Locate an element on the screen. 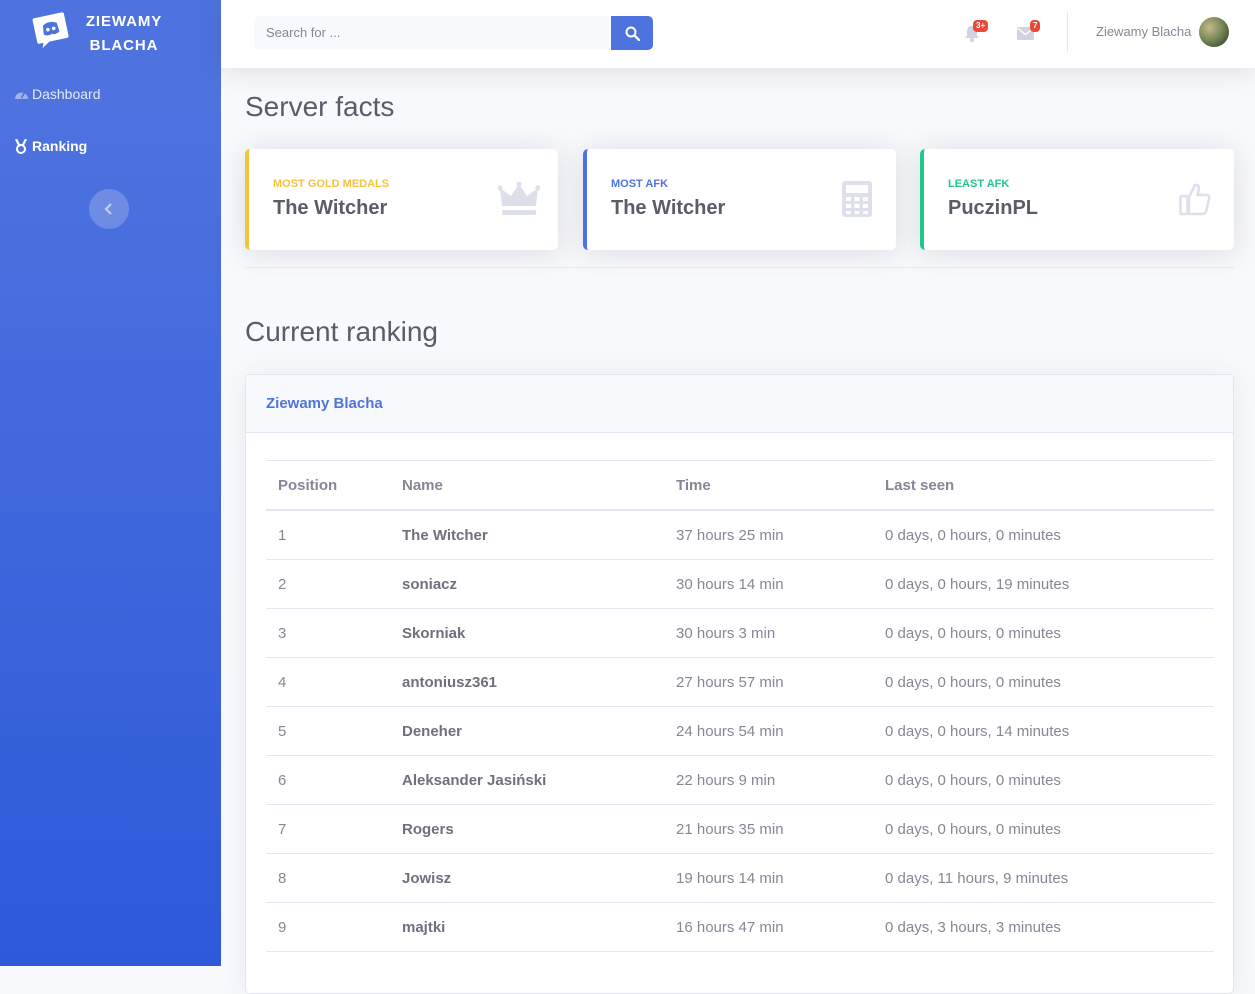 This screenshot has width=1255, height=994. cell-time: 30 hours 14 min is located at coordinates (768, 584).